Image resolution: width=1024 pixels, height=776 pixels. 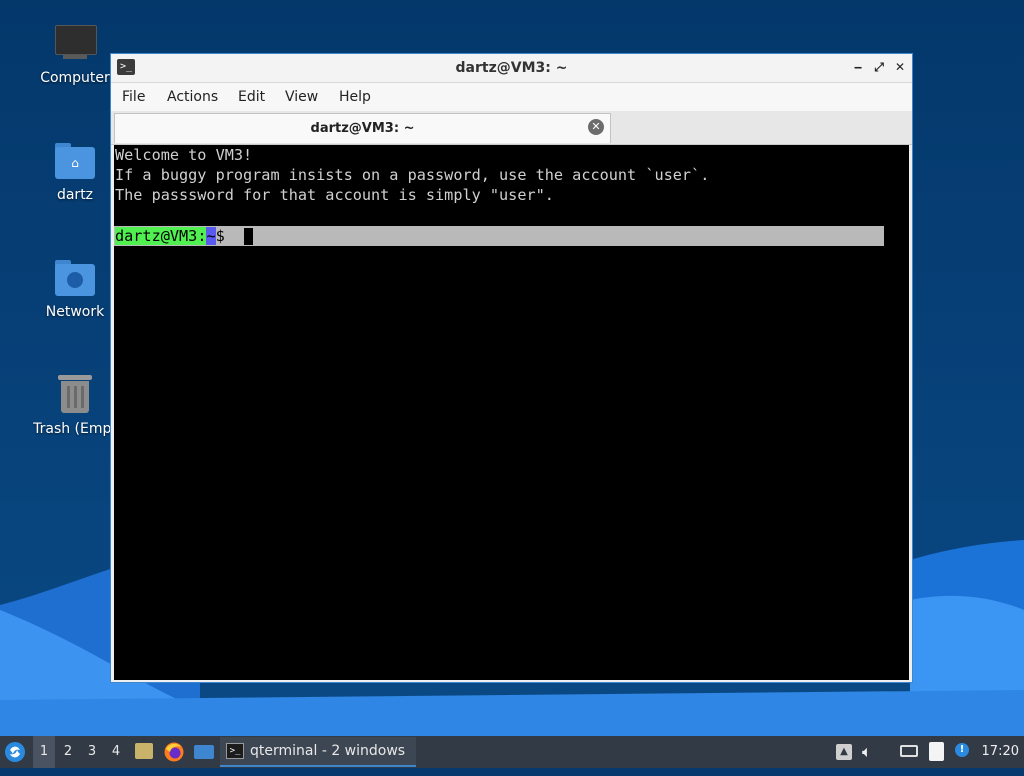 I want to click on minimize-button: ‒, so click(x=858, y=67).